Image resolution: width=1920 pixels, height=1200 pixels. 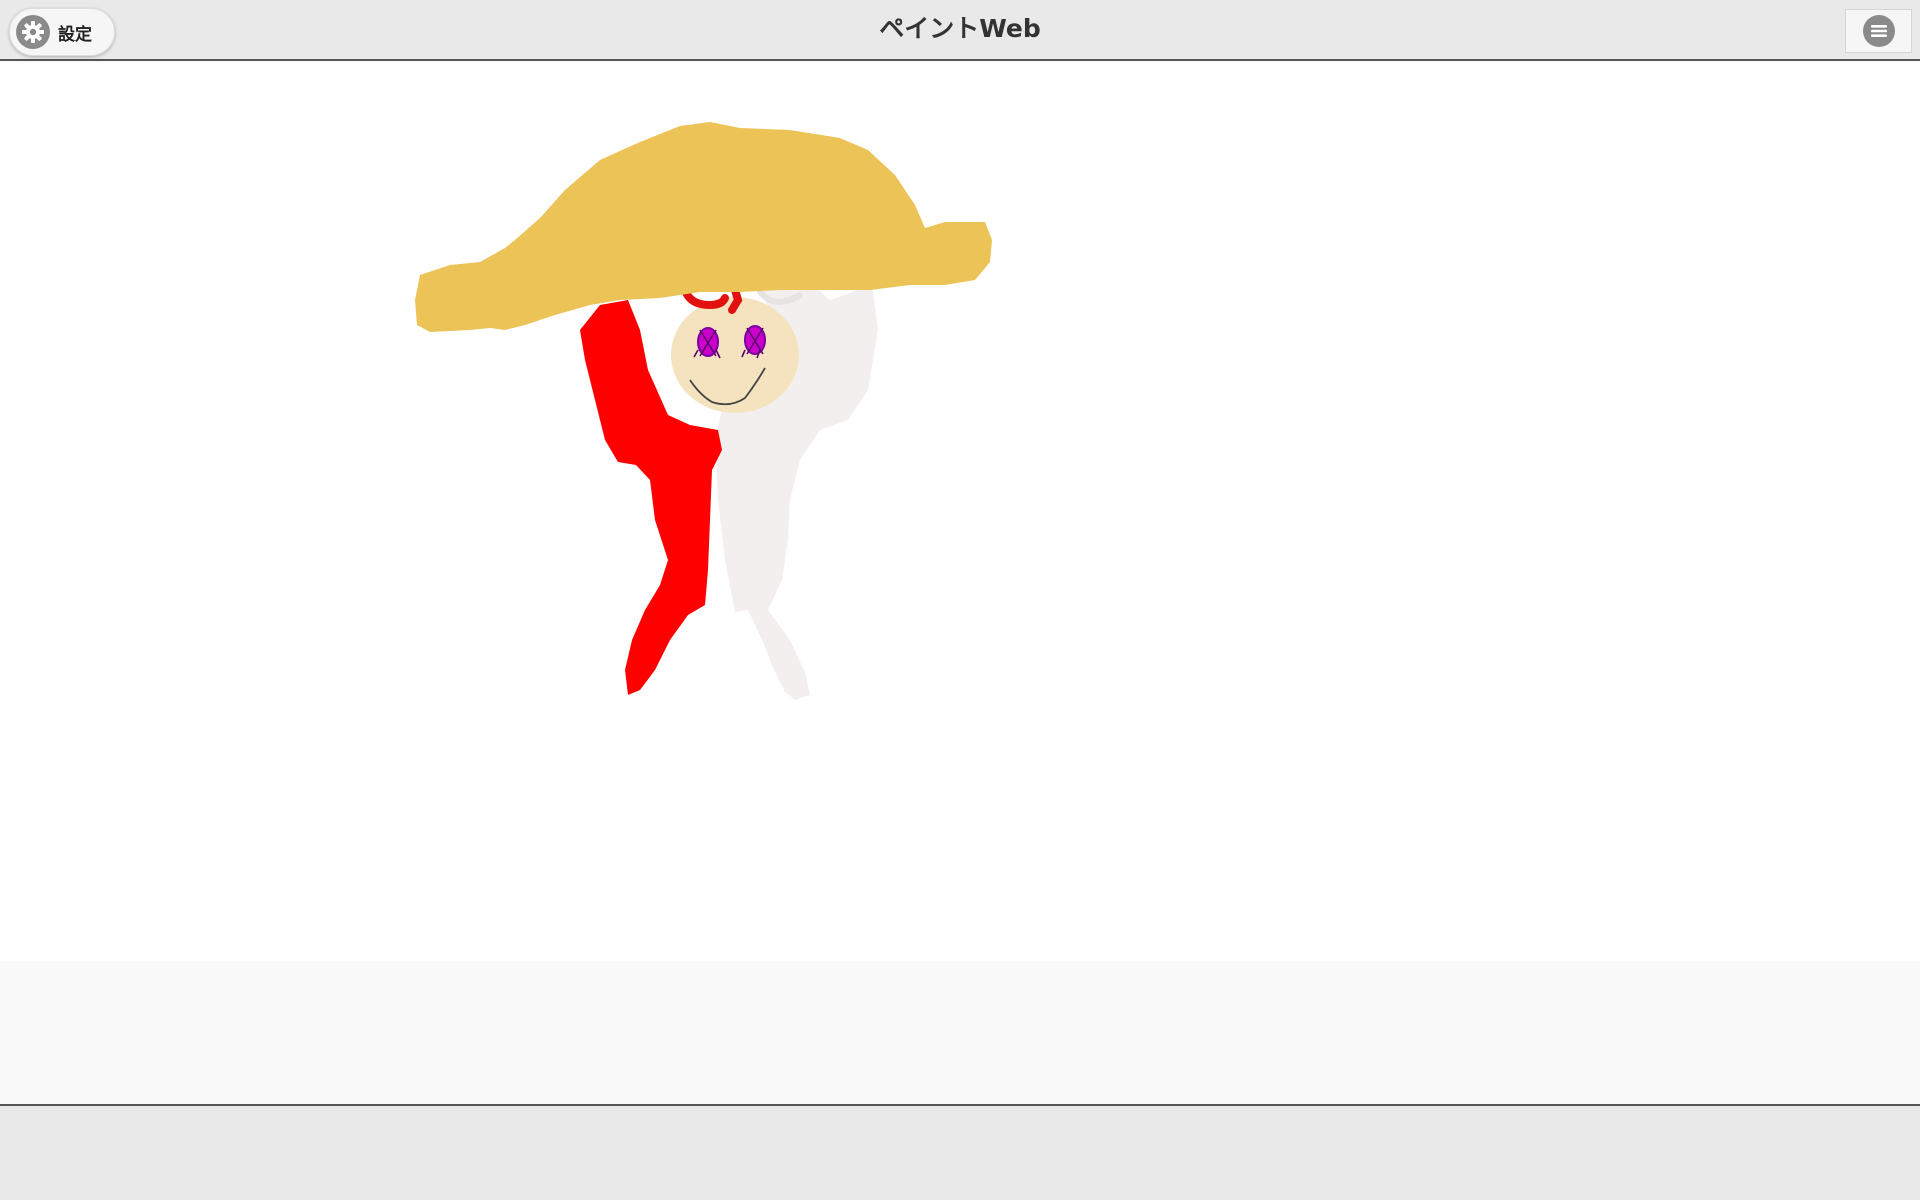 I want to click on canvas-bottom-area, so click(x=960, y=1032).